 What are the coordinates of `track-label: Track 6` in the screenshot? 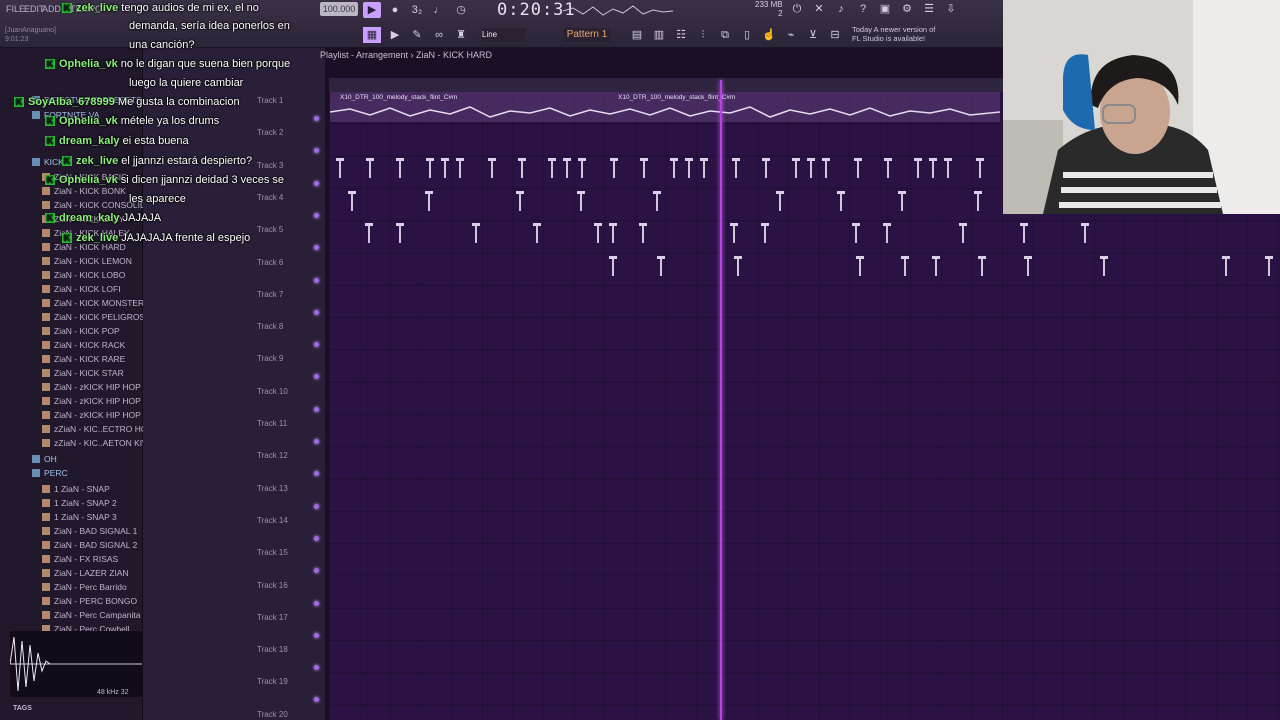 It's located at (287, 262).